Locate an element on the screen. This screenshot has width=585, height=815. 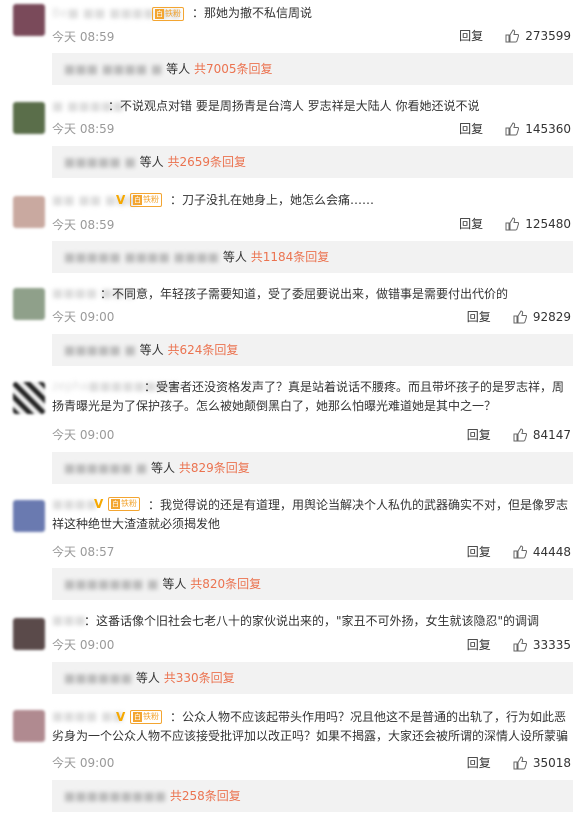
badge-group: V 白铁粉 is located at coordinates (139, 200).